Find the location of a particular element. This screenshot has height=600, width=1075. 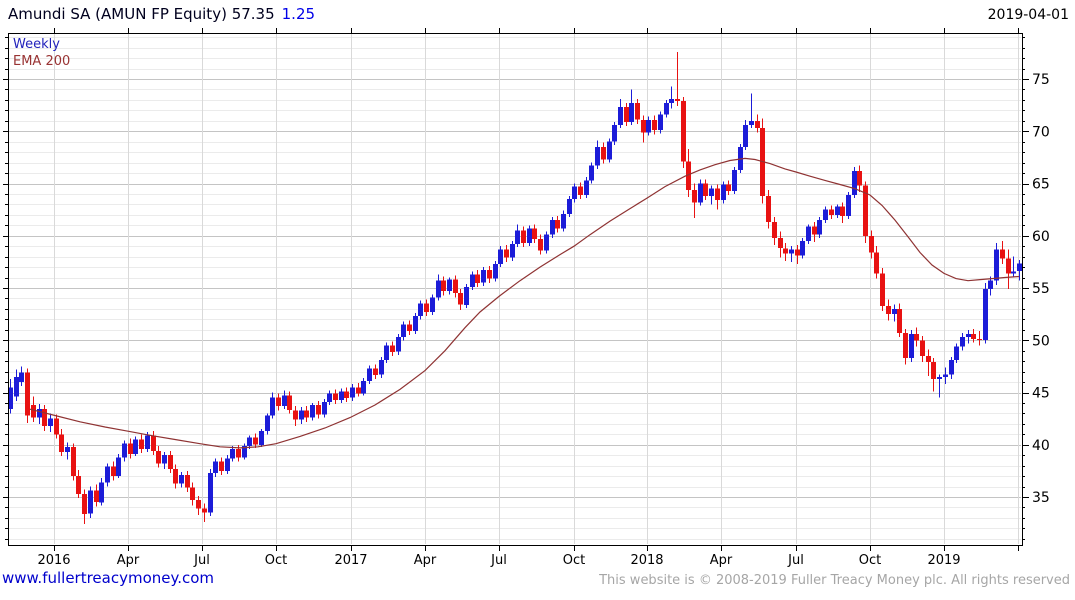

svg-text: 2018 is located at coordinates (646, 560).